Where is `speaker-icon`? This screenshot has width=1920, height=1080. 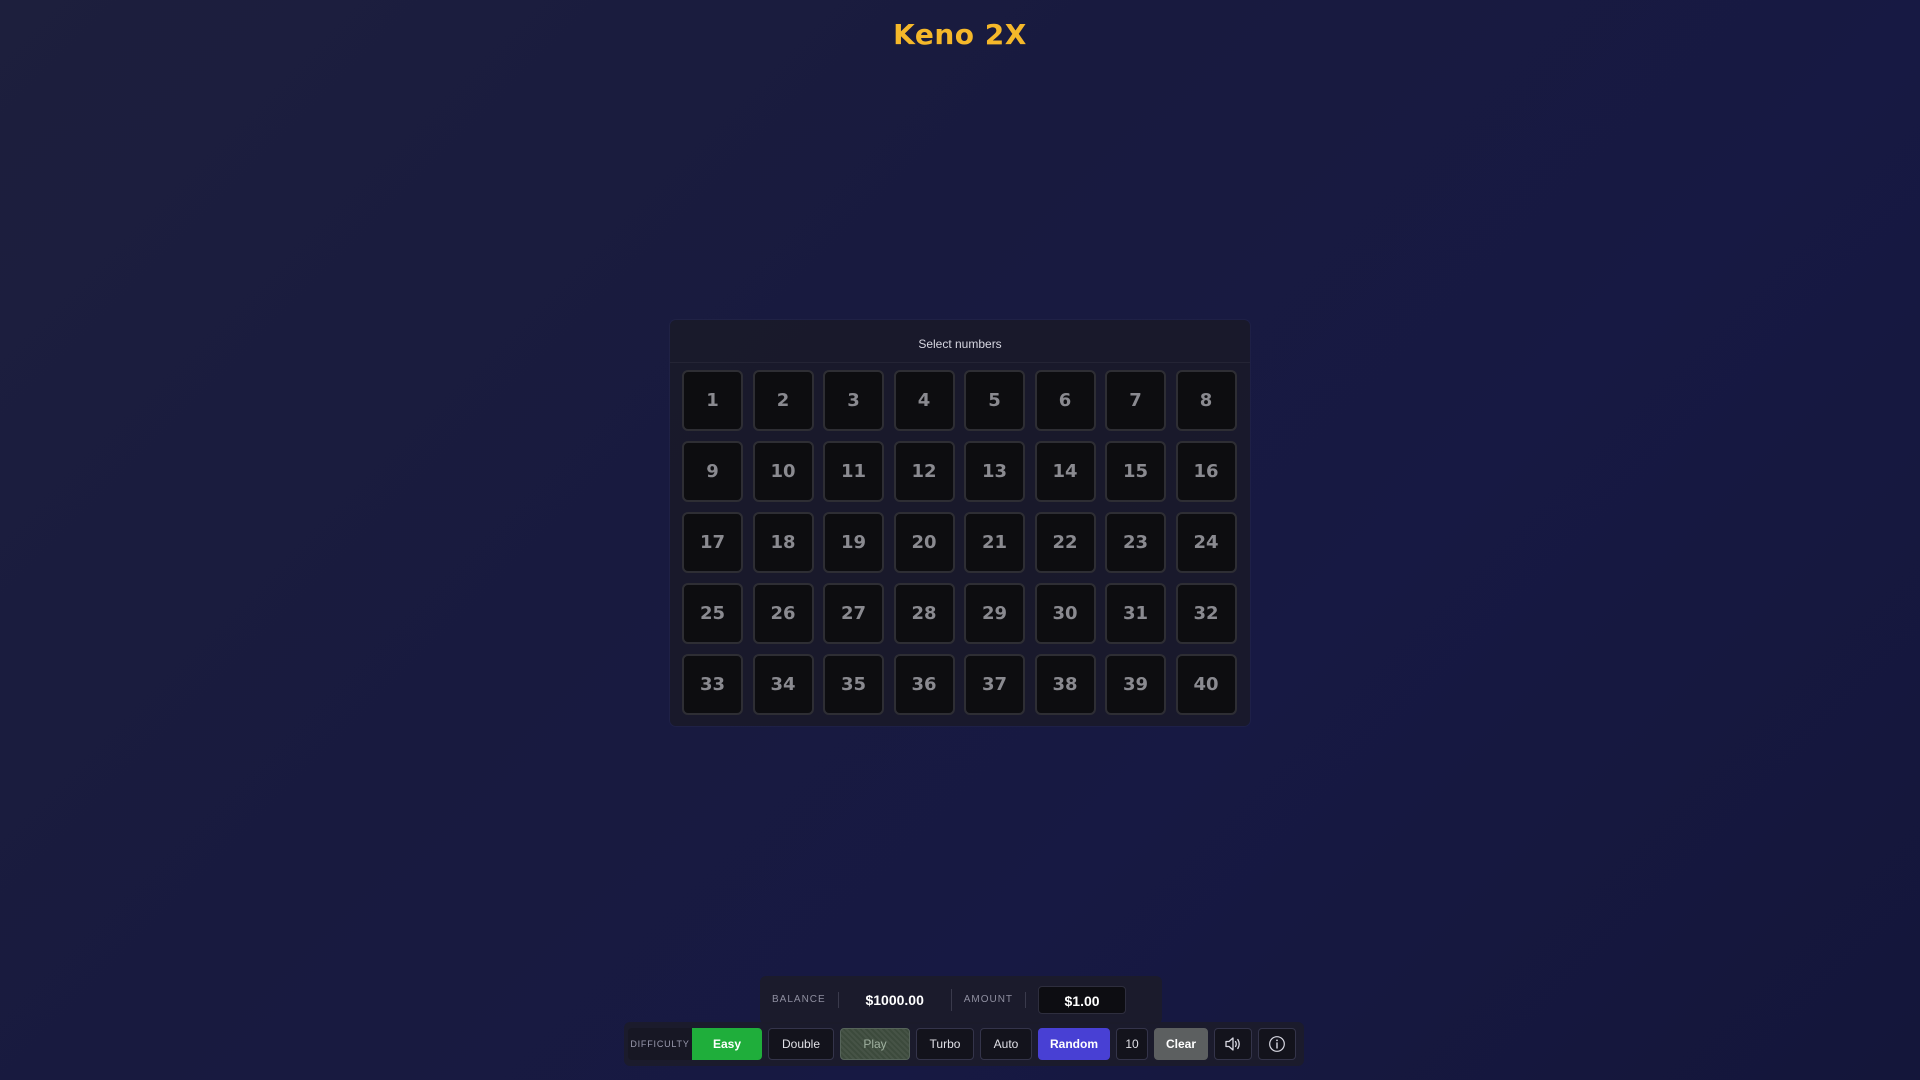
speaker-icon is located at coordinates (1232, 1044).